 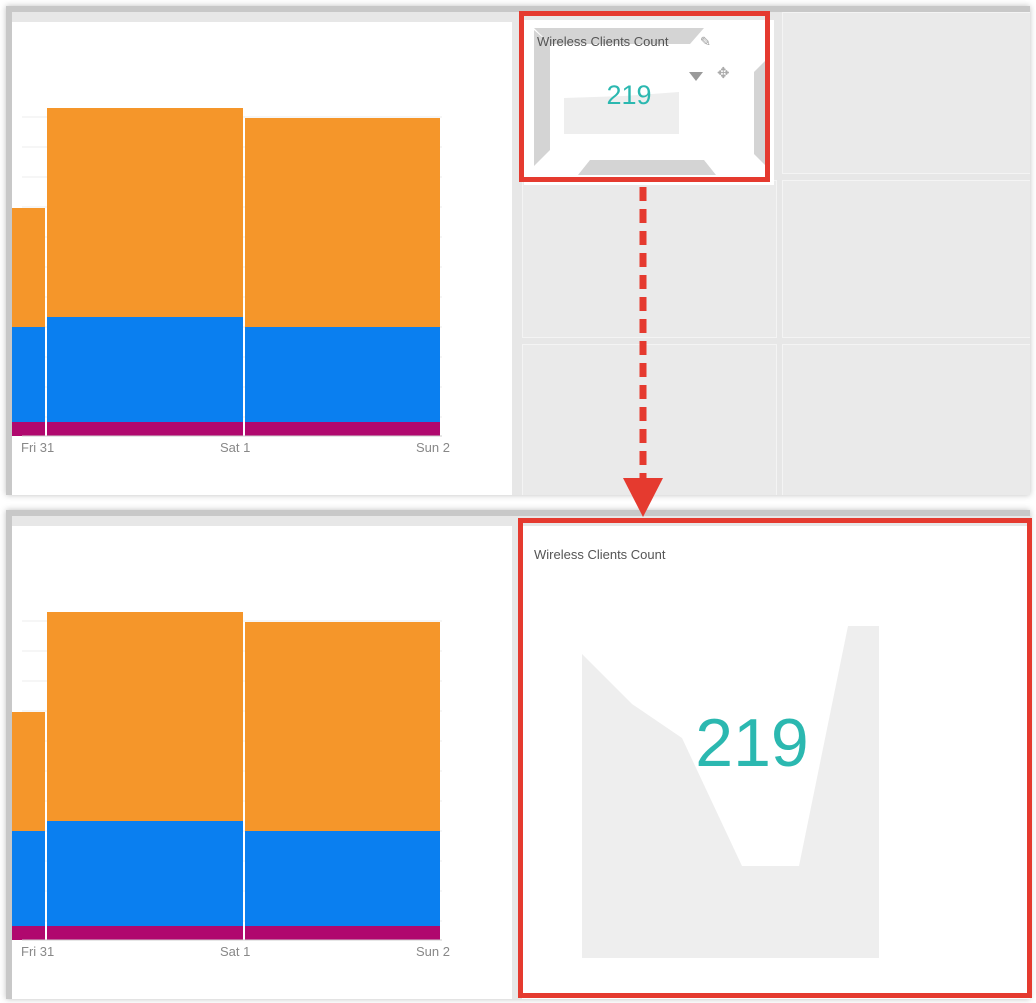 I want to click on highlight-box-small-widget, so click(x=644, y=96).